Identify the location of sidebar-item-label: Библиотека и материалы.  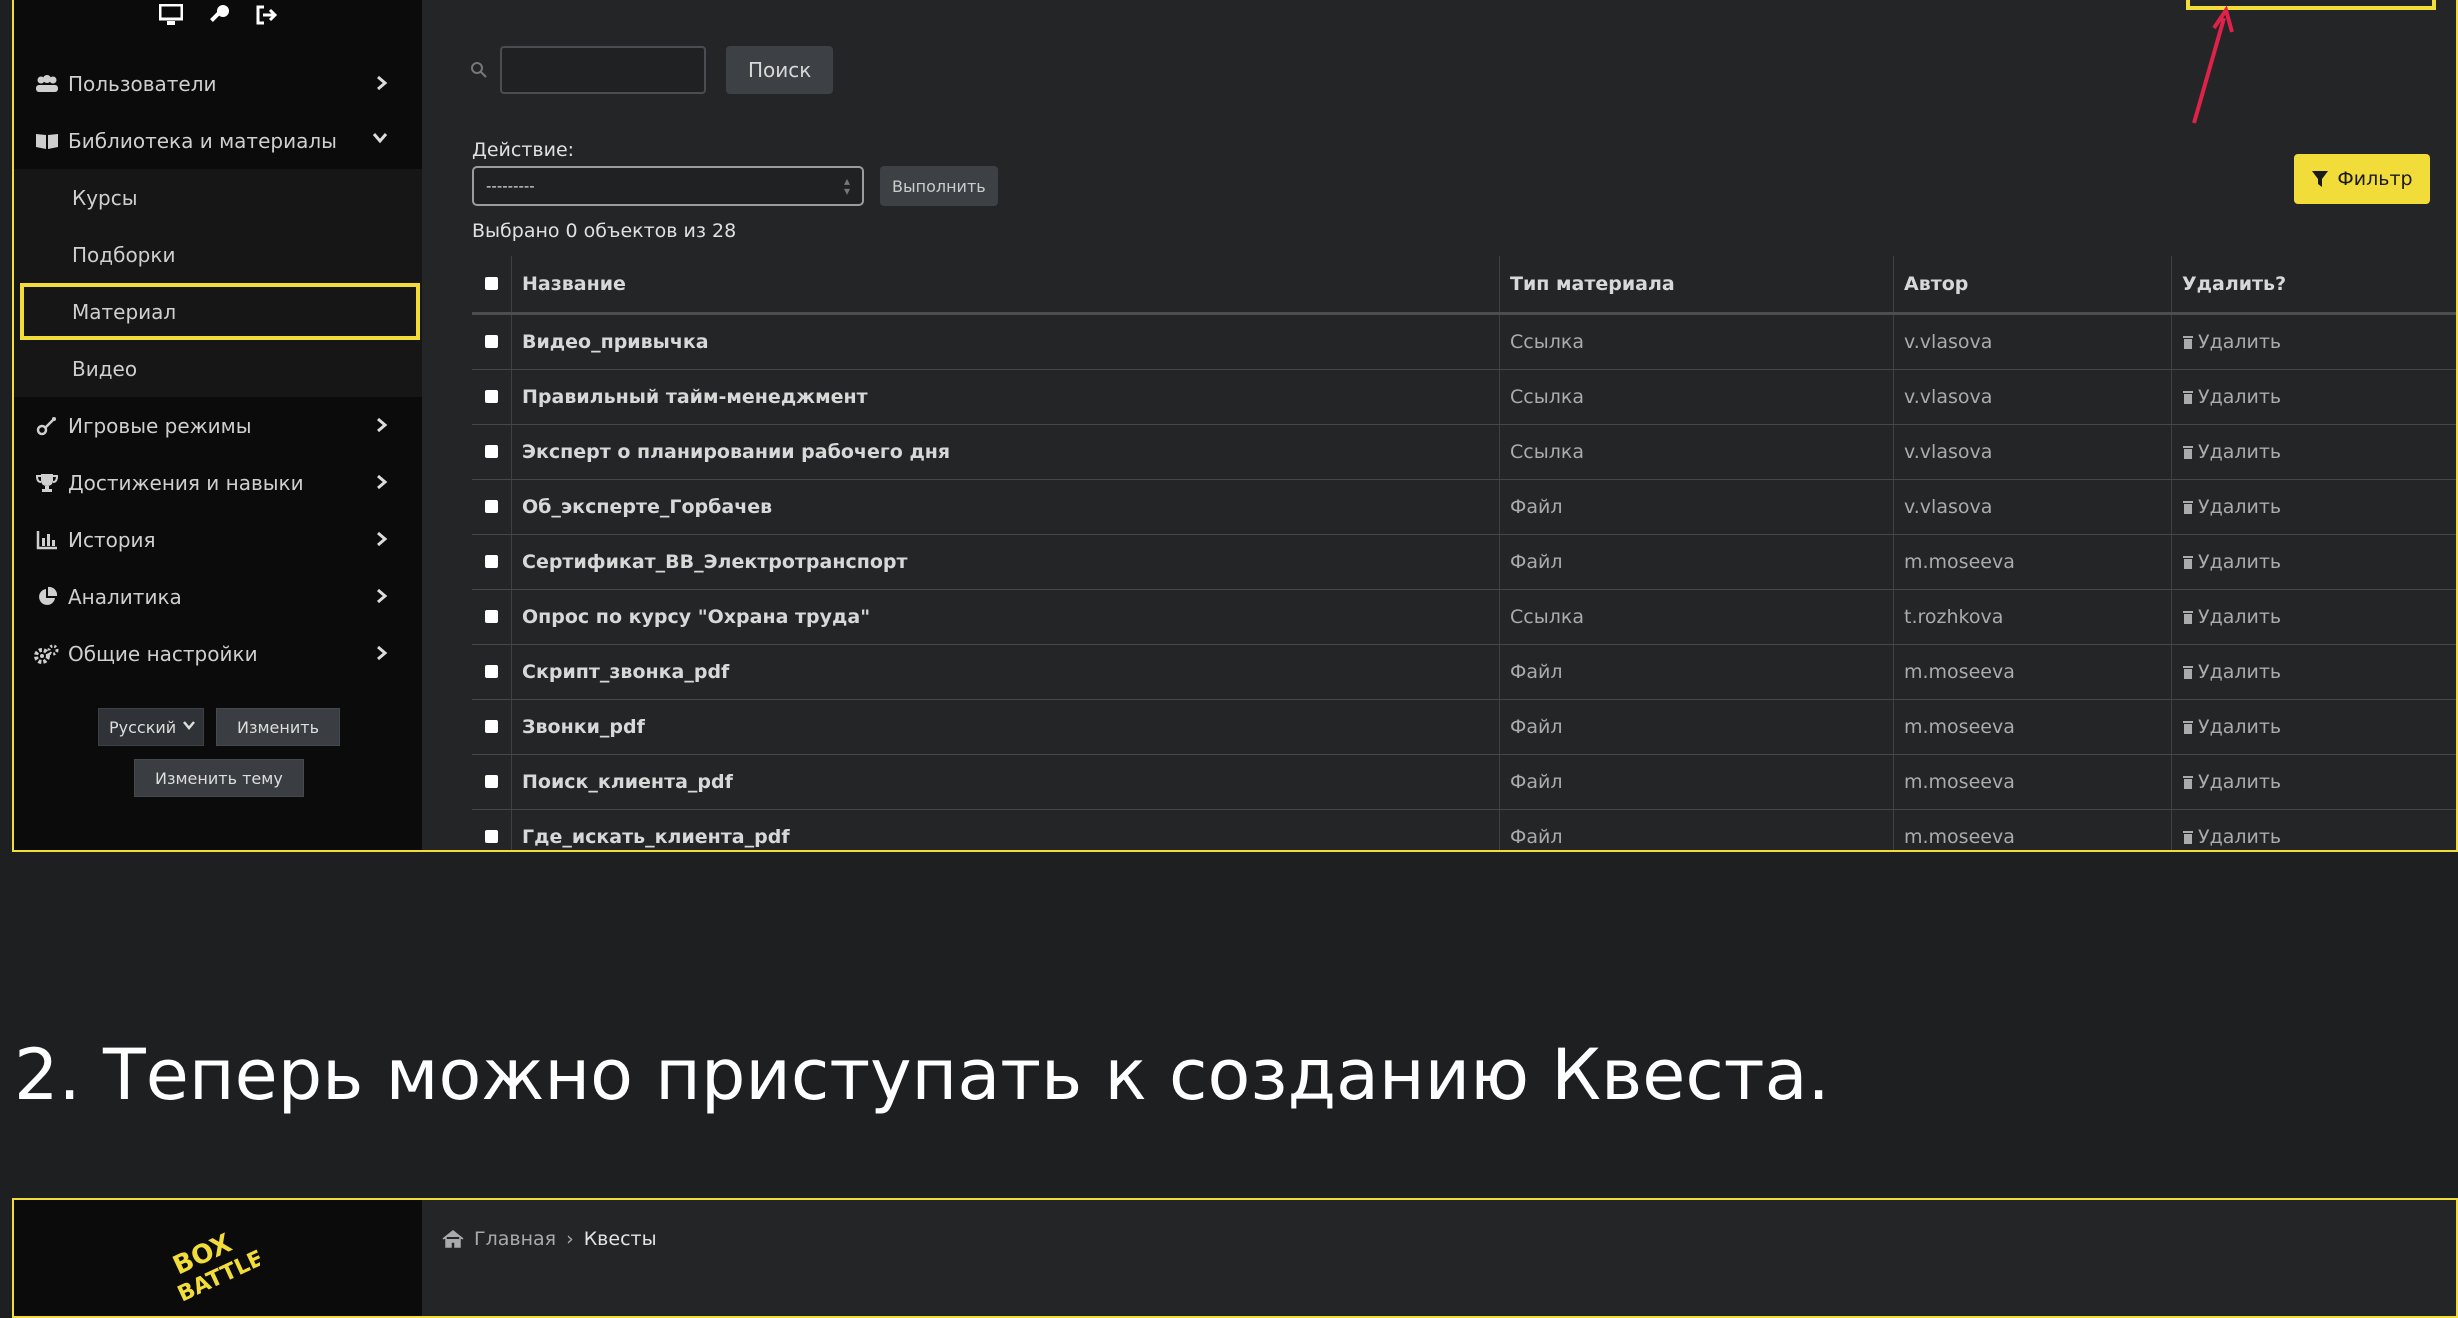
(202, 141).